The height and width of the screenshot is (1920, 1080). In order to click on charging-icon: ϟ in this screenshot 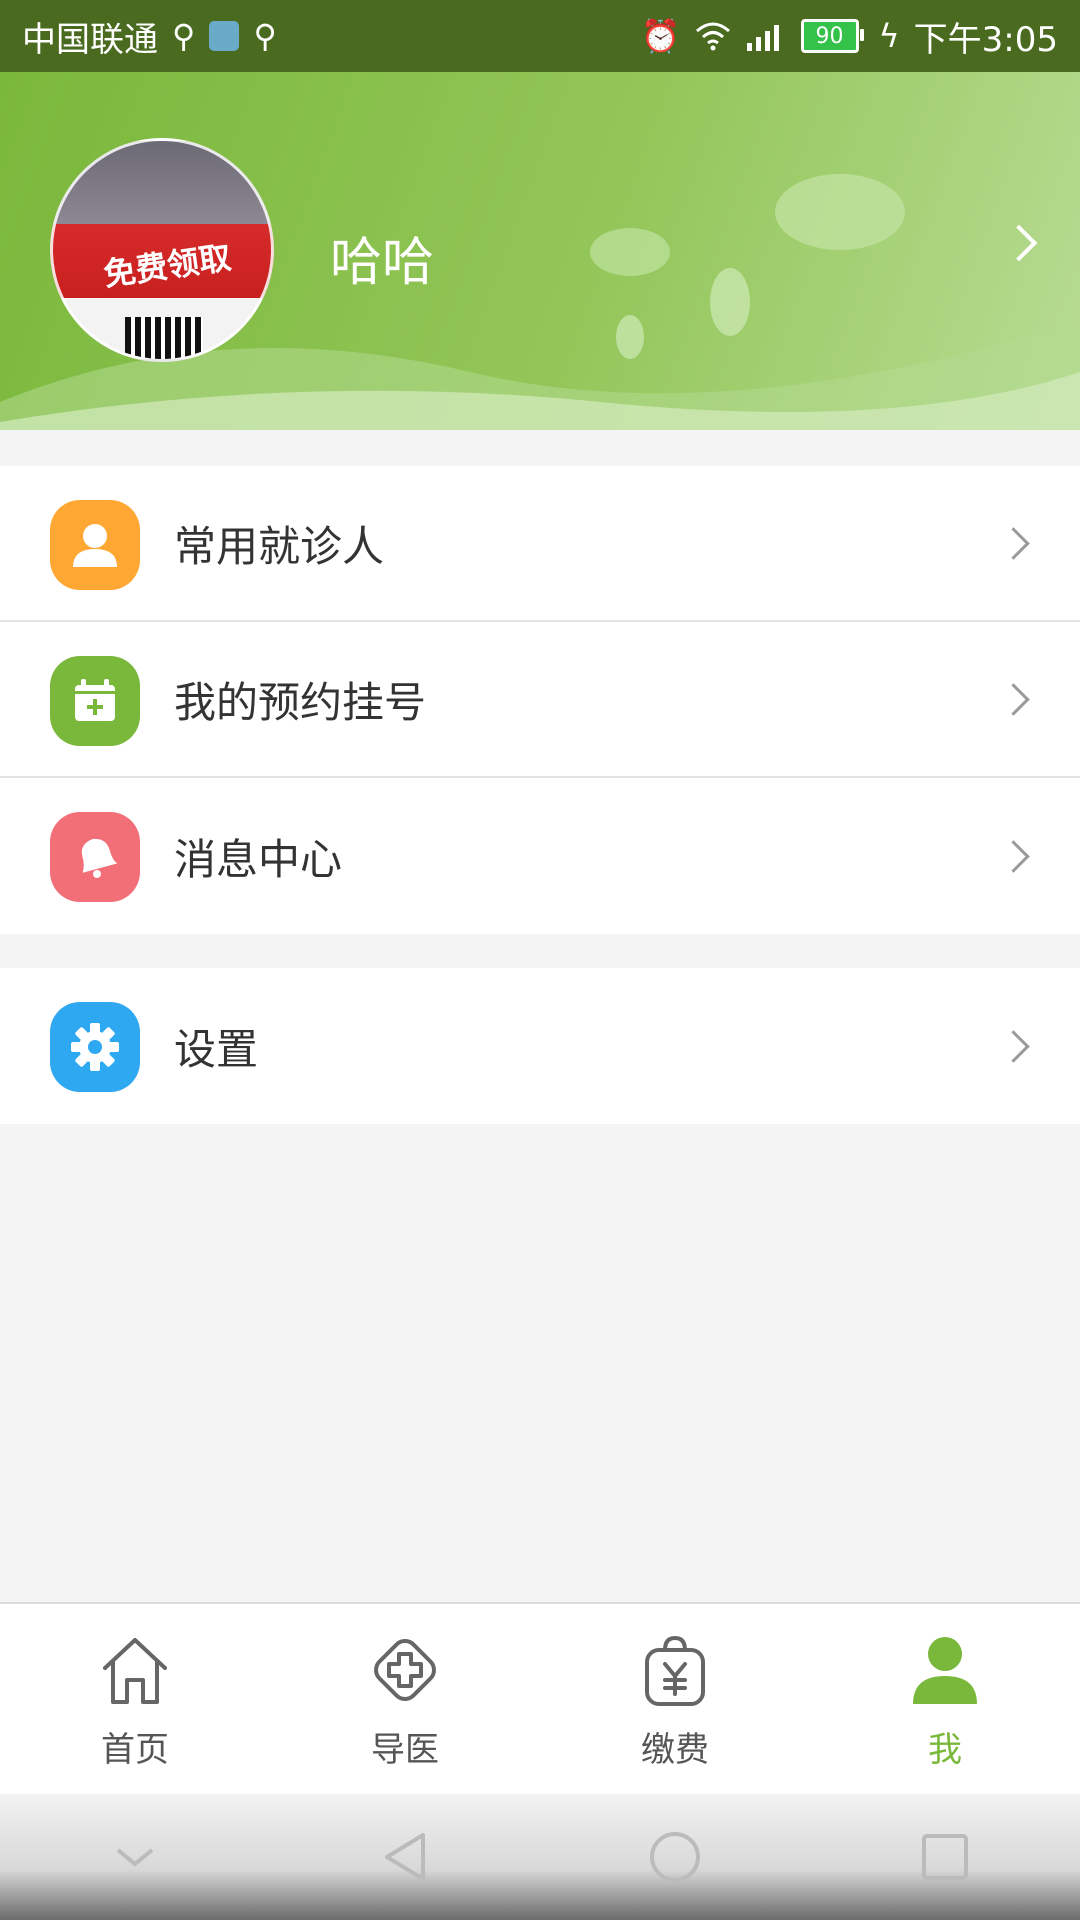, I will do `click(889, 36)`.